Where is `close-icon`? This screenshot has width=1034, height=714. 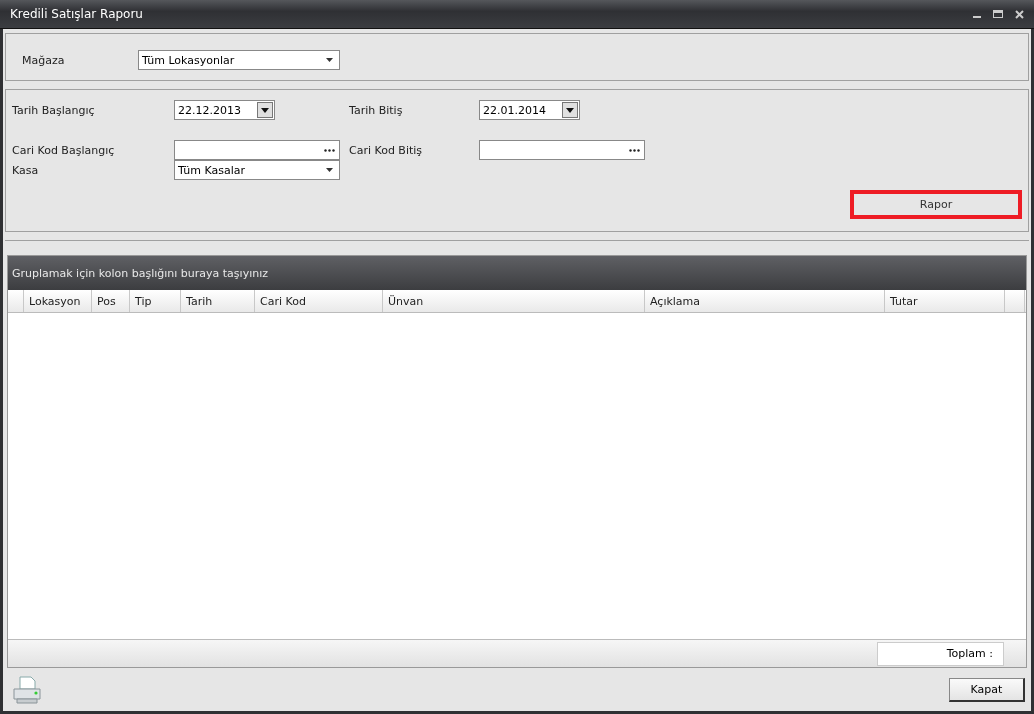 close-icon is located at coordinates (1019, 14).